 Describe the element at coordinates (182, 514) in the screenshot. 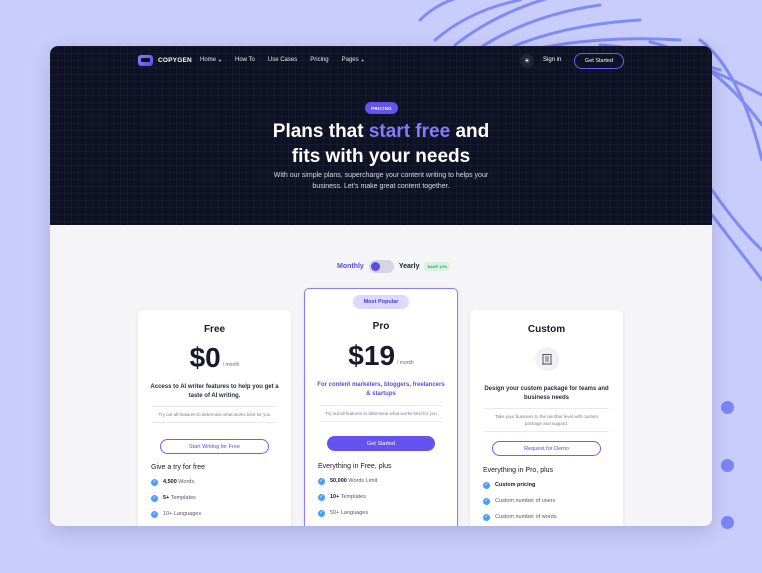

I see `feature-text: 10+ Languages` at that location.